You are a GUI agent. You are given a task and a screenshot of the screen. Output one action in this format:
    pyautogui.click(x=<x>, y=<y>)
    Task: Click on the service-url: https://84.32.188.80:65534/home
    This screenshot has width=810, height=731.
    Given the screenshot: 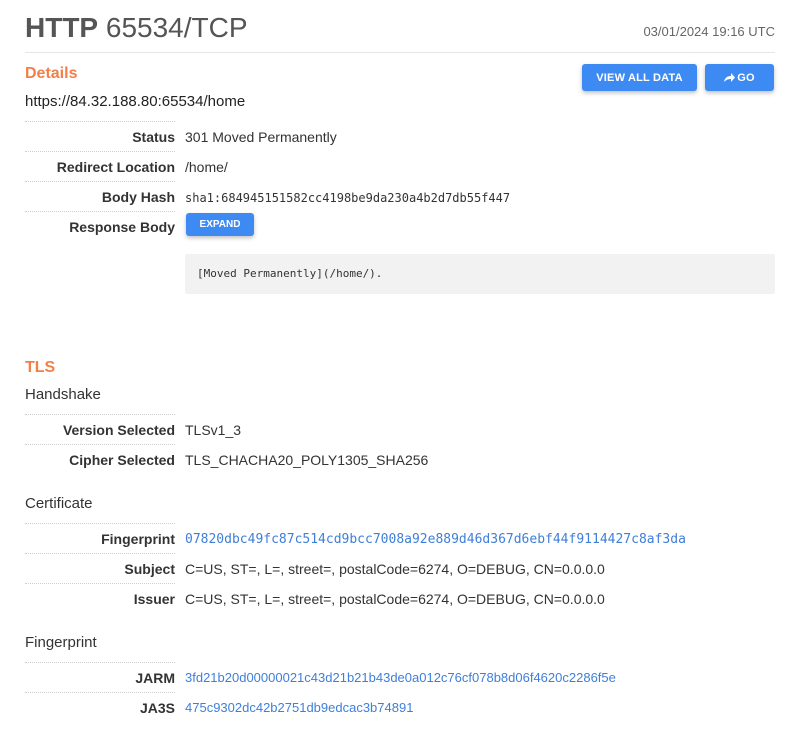 What is the action you would take?
    pyautogui.click(x=135, y=101)
    